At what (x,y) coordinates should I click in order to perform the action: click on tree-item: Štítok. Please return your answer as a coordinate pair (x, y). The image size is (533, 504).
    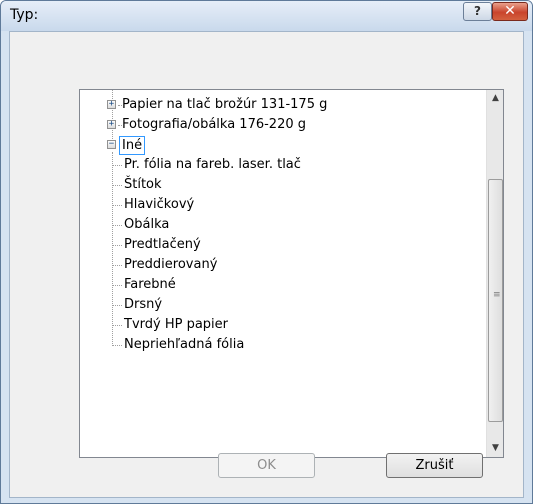
    Looking at the image, I should click on (143, 185).